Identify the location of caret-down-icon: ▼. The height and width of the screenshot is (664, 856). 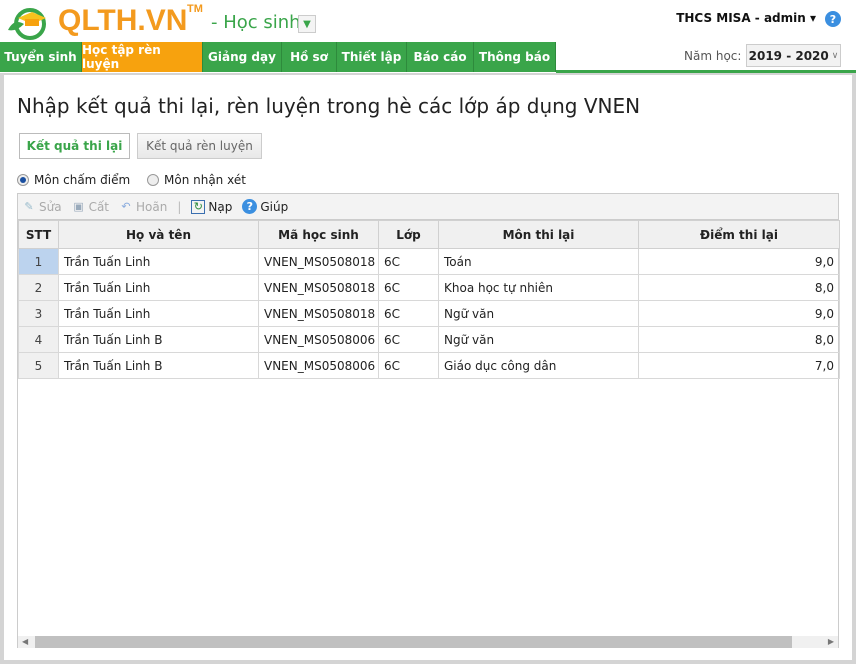
(307, 24).